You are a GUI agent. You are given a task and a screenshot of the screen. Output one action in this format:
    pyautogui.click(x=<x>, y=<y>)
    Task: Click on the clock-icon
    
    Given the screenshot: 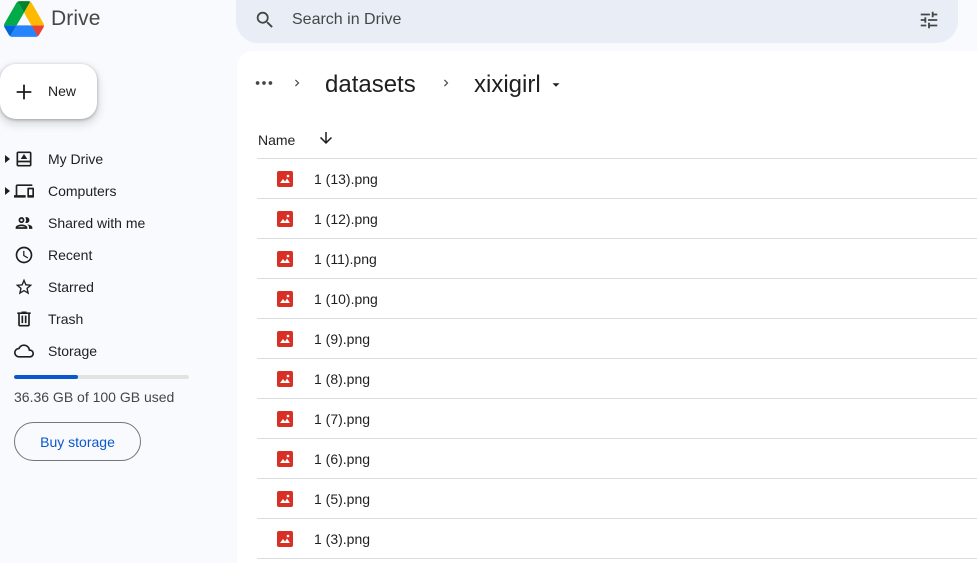 What is the action you would take?
    pyautogui.click(x=24, y=255)
    